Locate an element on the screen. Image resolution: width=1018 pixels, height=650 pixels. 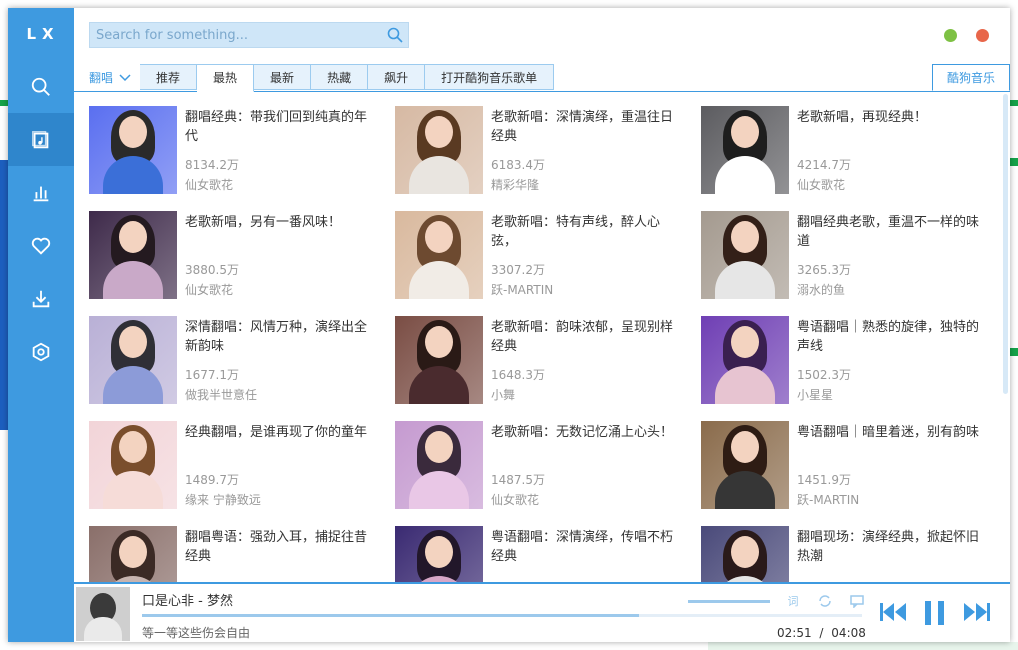
playlist-title: 粤语翻唱｜暗里着迷，别有韵味 is located at coordinates (892, 432).